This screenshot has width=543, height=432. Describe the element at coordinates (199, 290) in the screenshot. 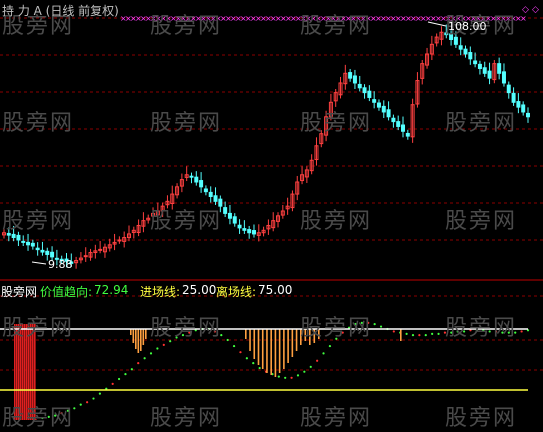

I see `entry-value: 25.00` at that location.